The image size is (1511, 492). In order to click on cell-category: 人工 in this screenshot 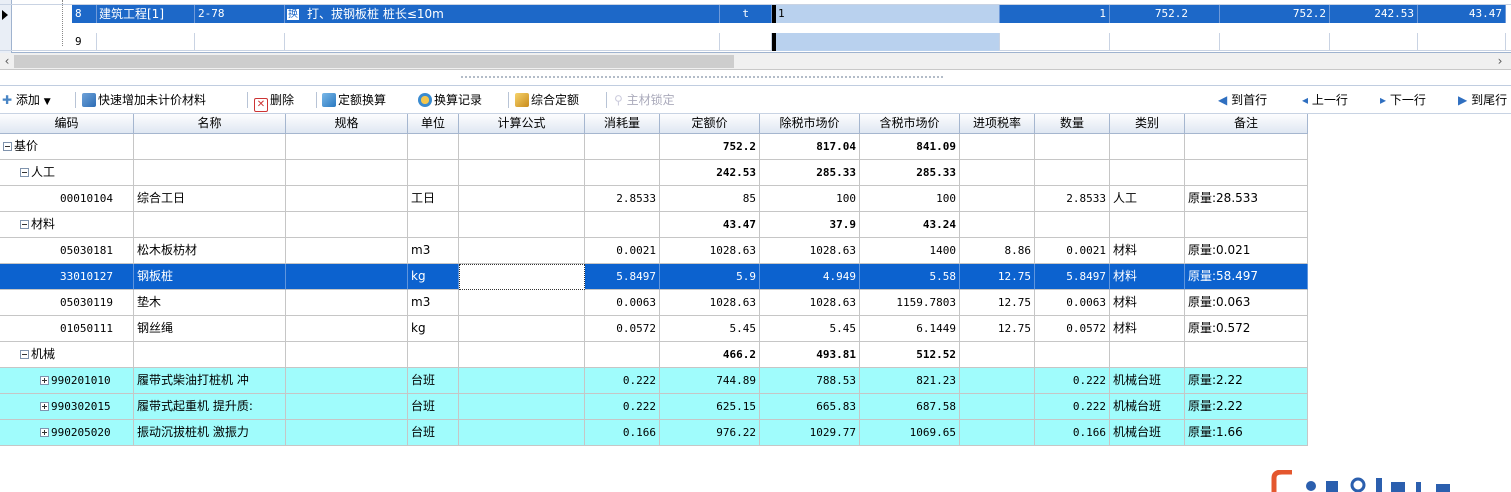, I will do `click(1147, 199)`.